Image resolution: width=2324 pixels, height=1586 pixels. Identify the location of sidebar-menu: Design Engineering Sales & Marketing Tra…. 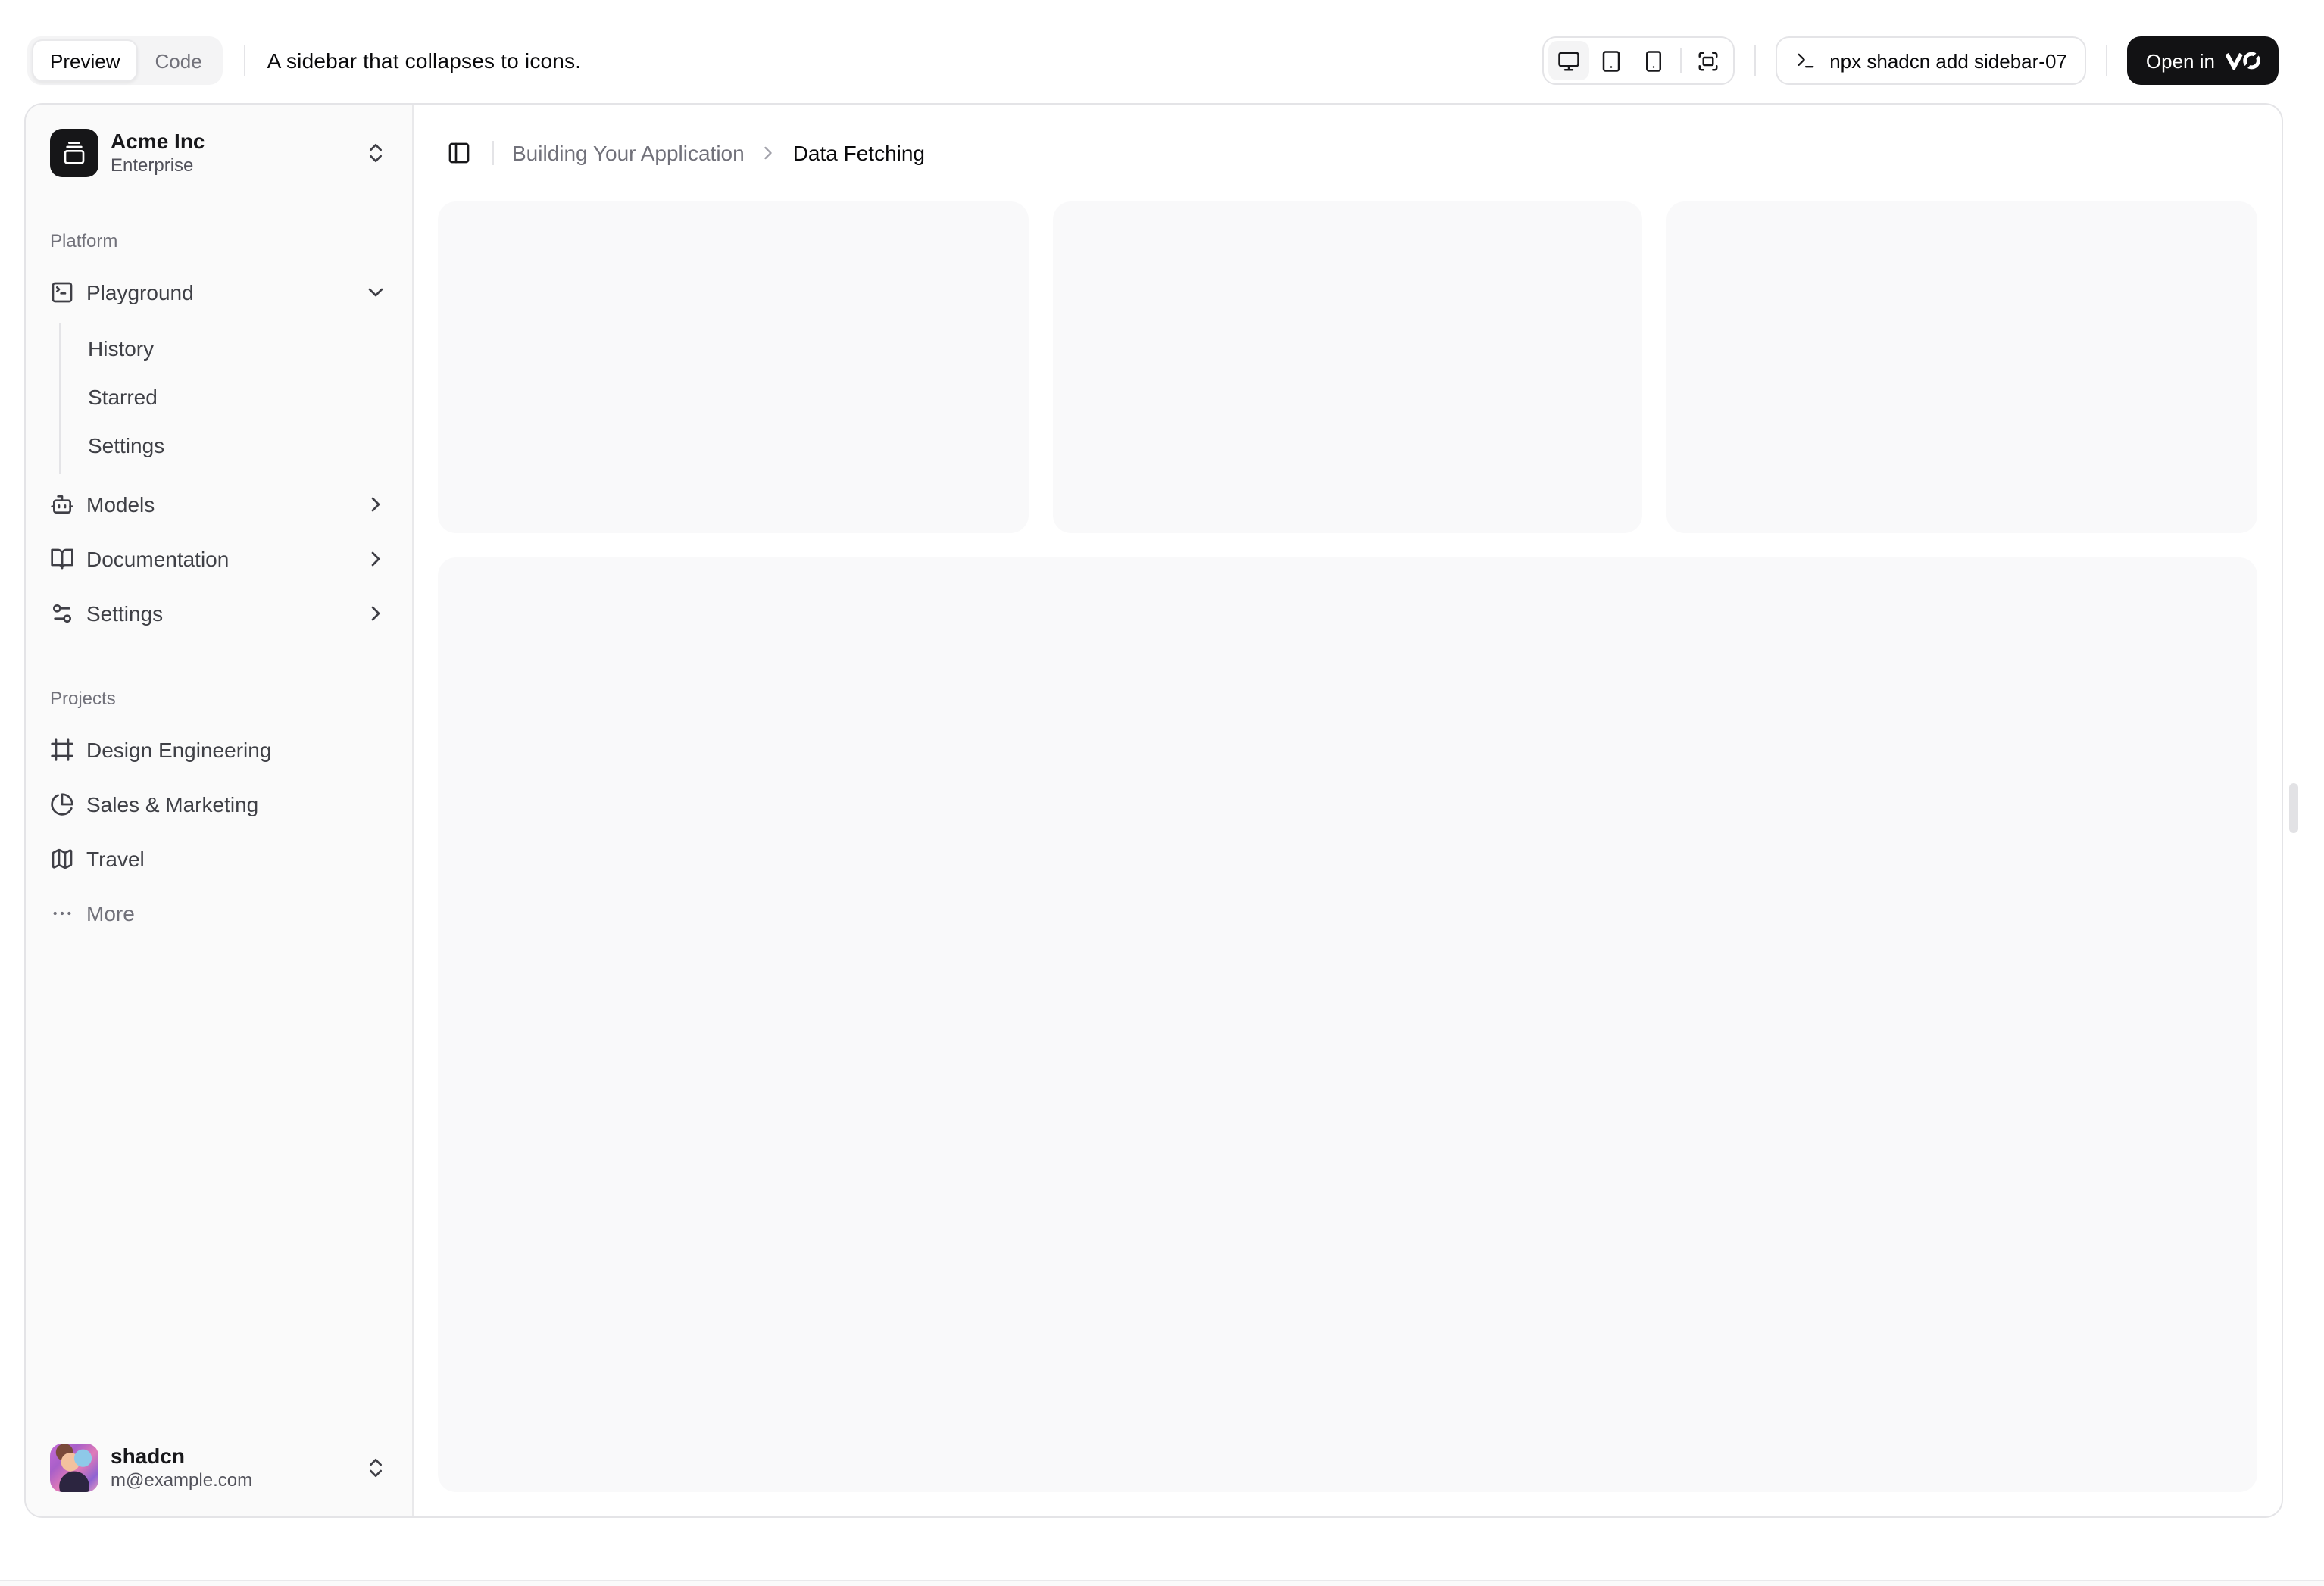
(219, 832).